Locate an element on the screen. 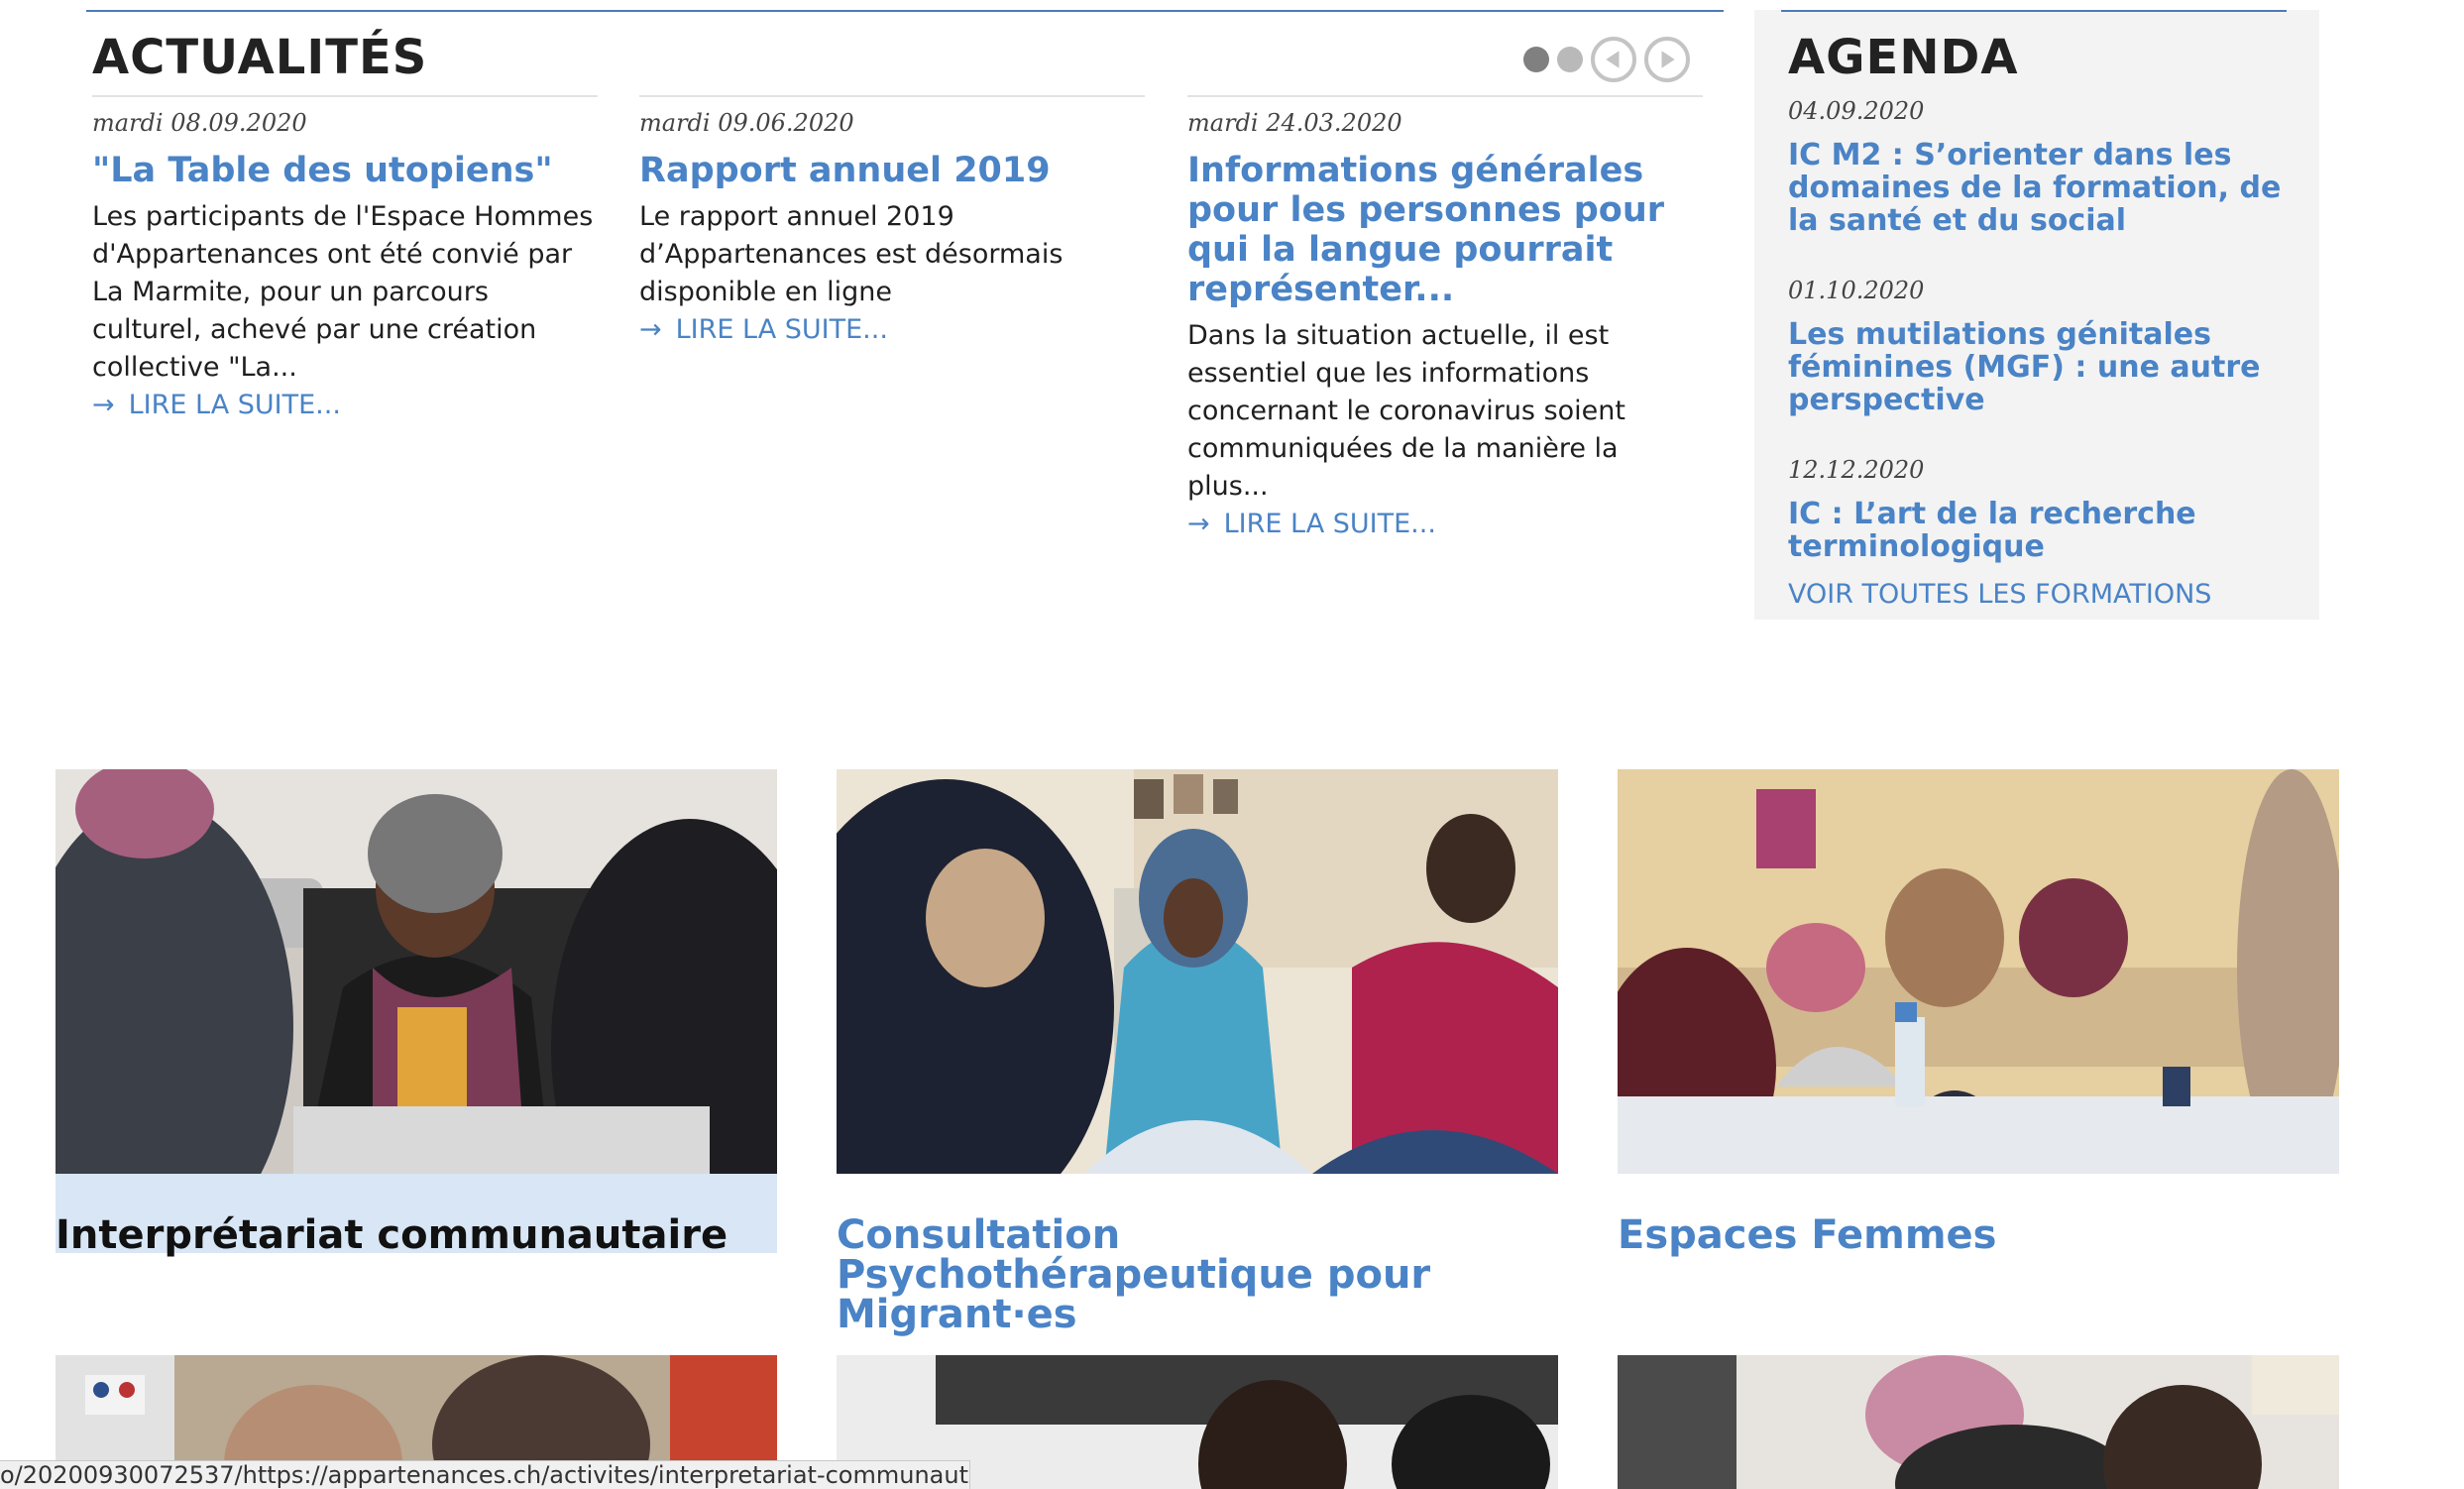 The width and height of the screenshot is (2464, 1489). news-title: ACTUALITÉS is located at coordinates (260, 58).